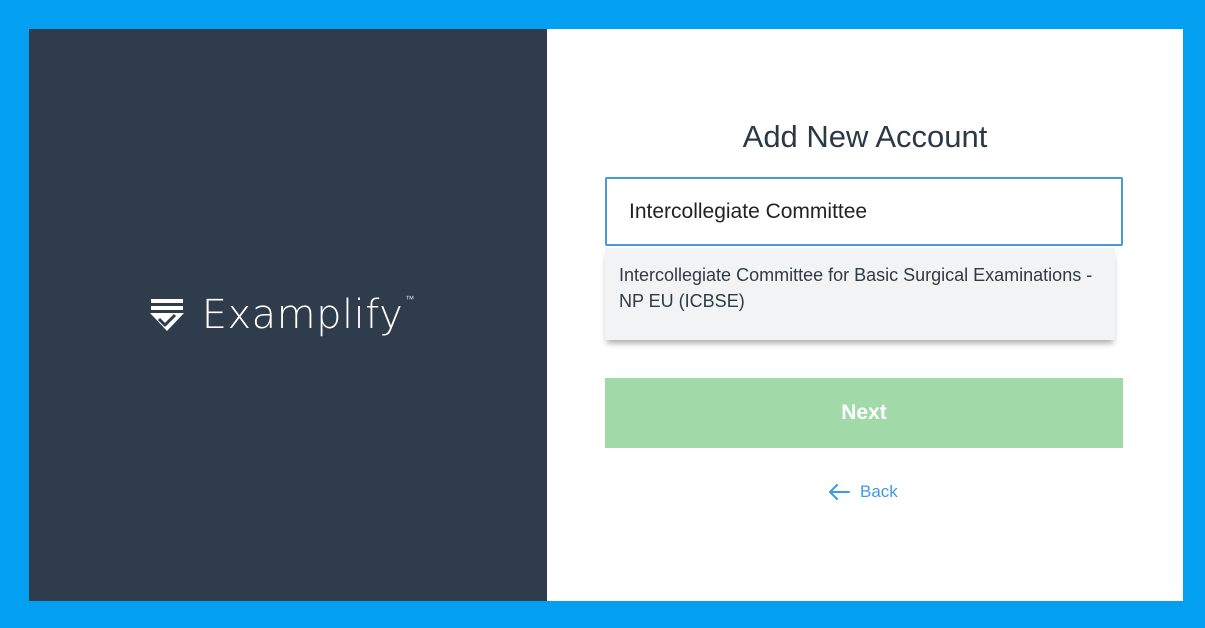 The width and height of the screenshot is (1205, 628). I want to click on back-label: Back, so click(879, 491).